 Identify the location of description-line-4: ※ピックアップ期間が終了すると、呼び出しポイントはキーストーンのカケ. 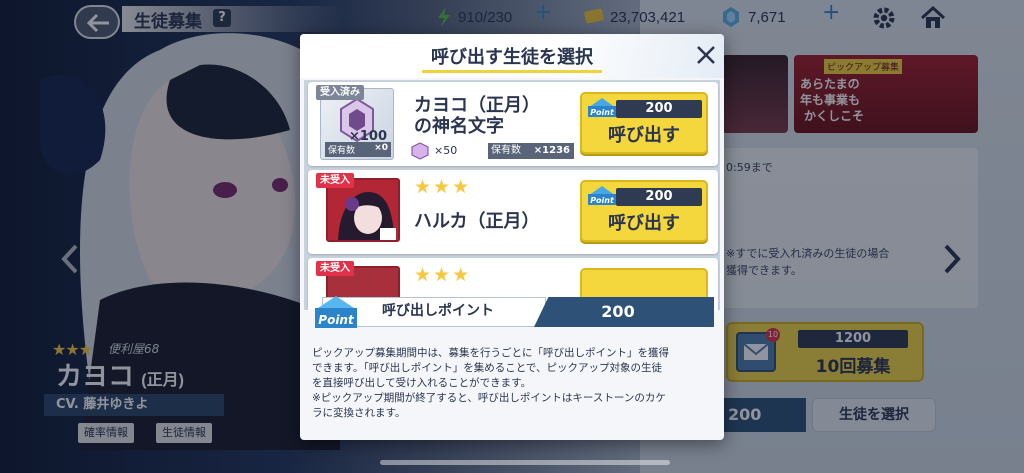
(489, 398).